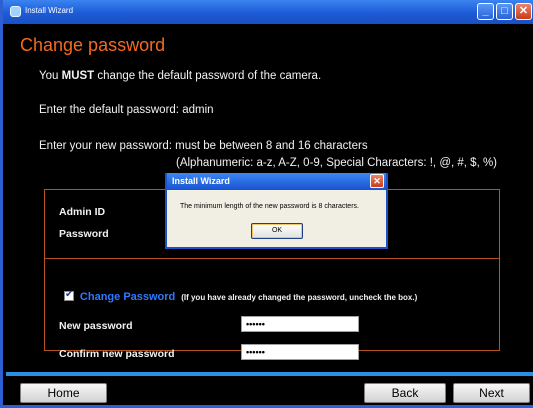 The width and height of the screenshot is (533, 408). I want to click on minimize-icon: _, so click(485, 11).